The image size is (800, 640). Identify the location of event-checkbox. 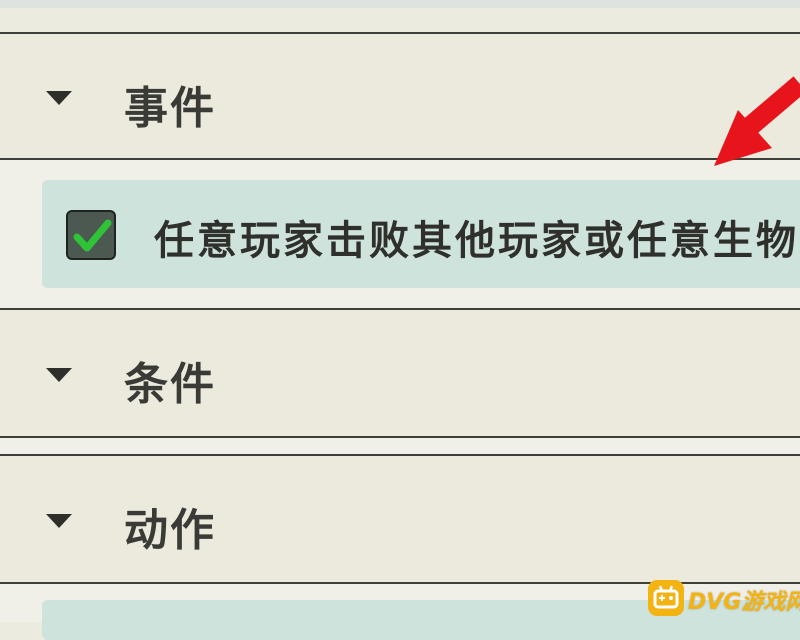
(91, 235).